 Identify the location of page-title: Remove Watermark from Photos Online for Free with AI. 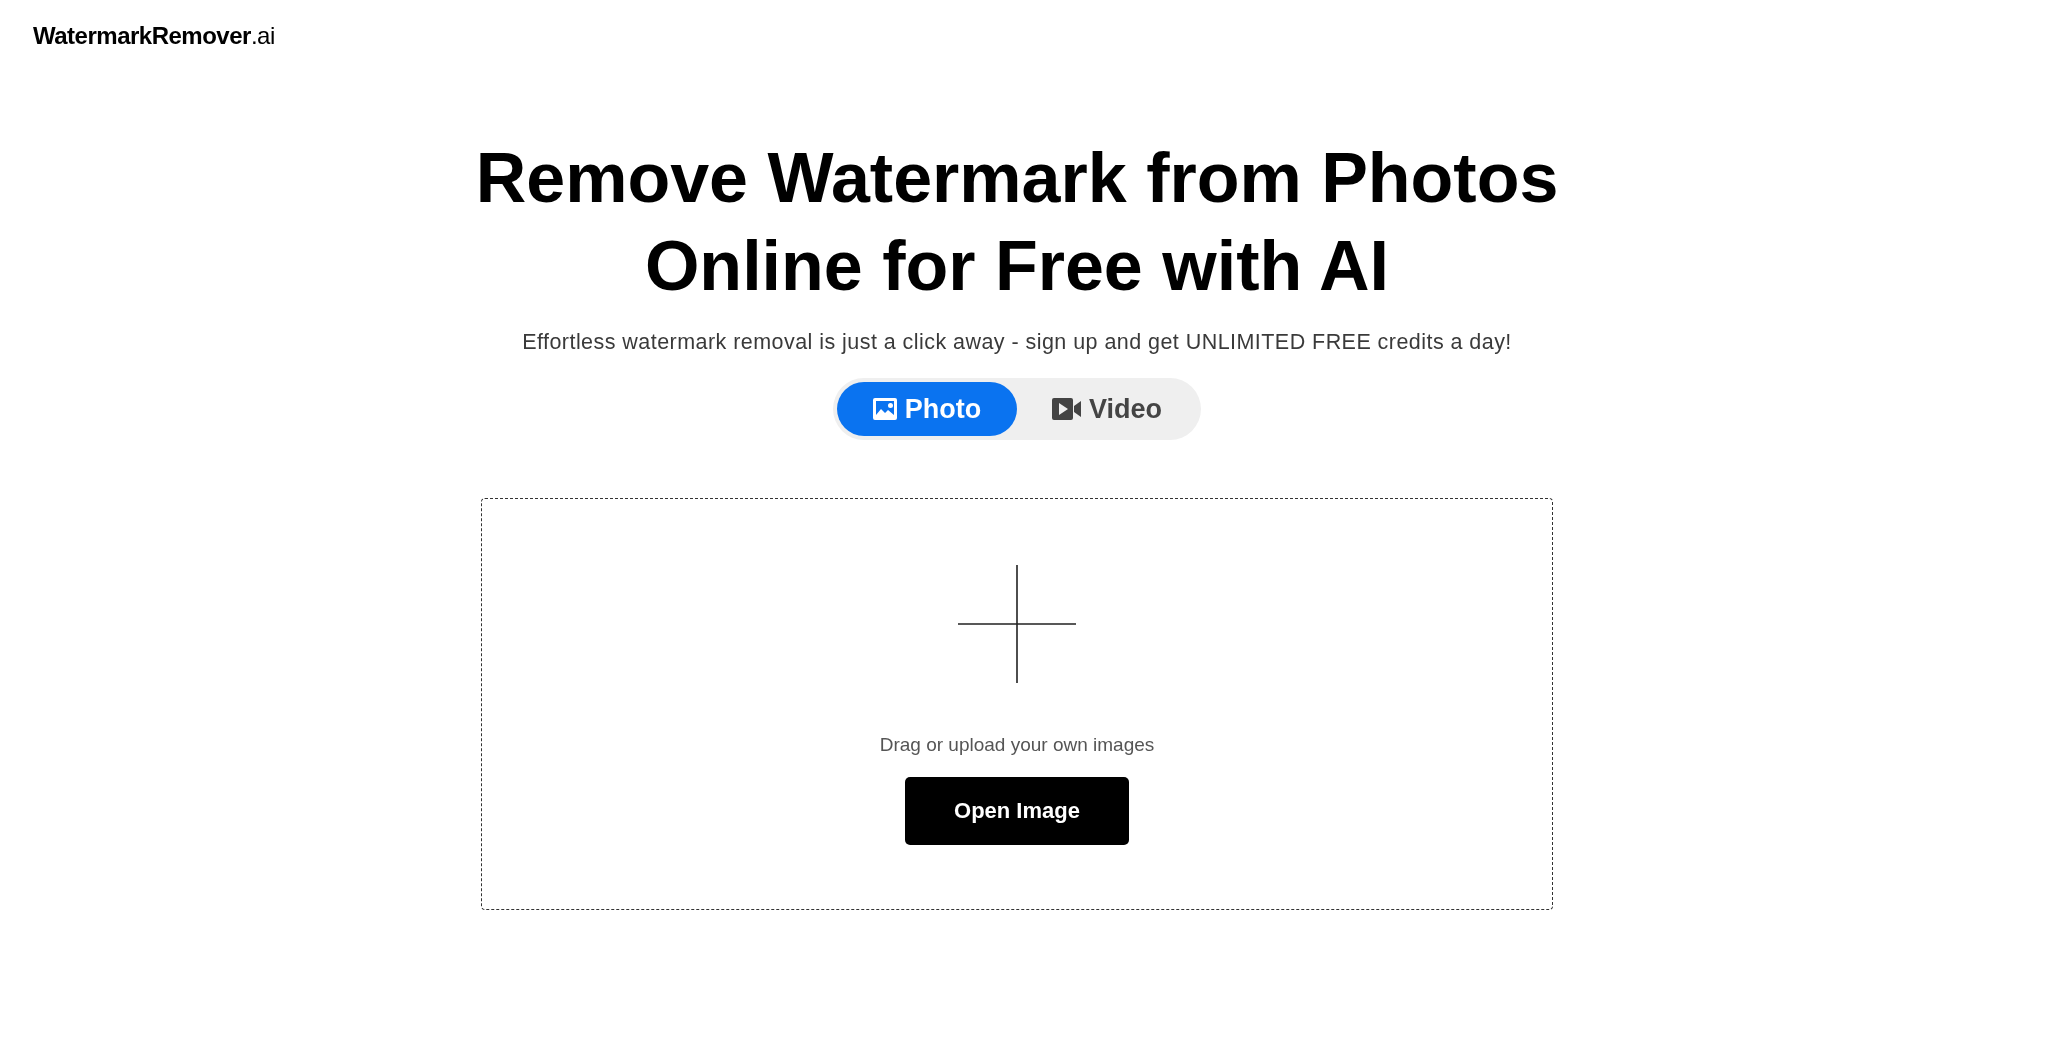
(1017, 222).